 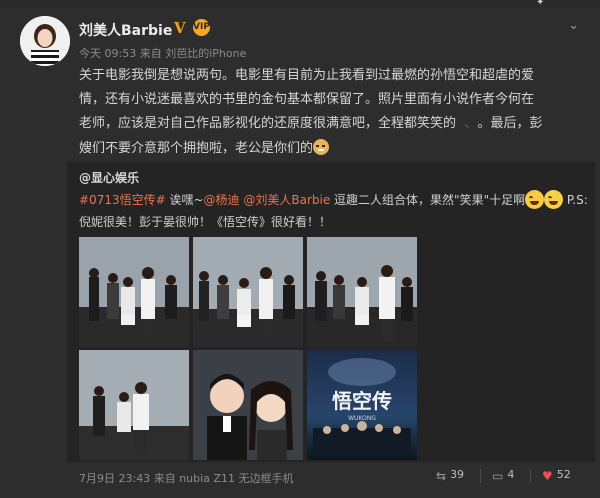 What do you see at coordinates (164, 478) in the screenshot?
I see `repost-from-label: 来自` at bounding box center [164, 478].